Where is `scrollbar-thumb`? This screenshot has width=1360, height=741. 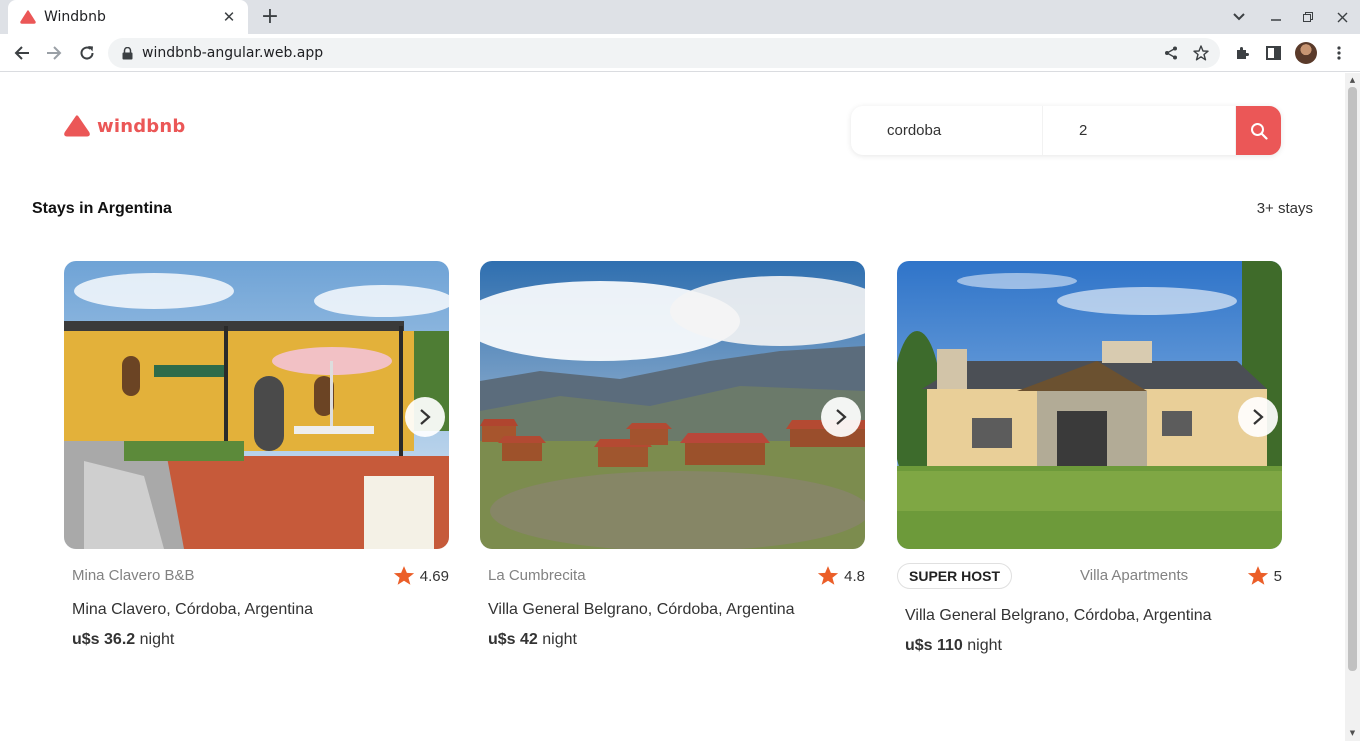
scrollbar-thumb is located at coordinates (1352, 379).